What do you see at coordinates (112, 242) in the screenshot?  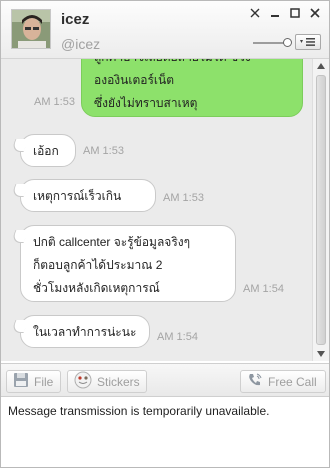 I see `message-line: ปกติ callcenter จะรู้ข้อมูลจริงๆ` at bounding box center [112, 242].